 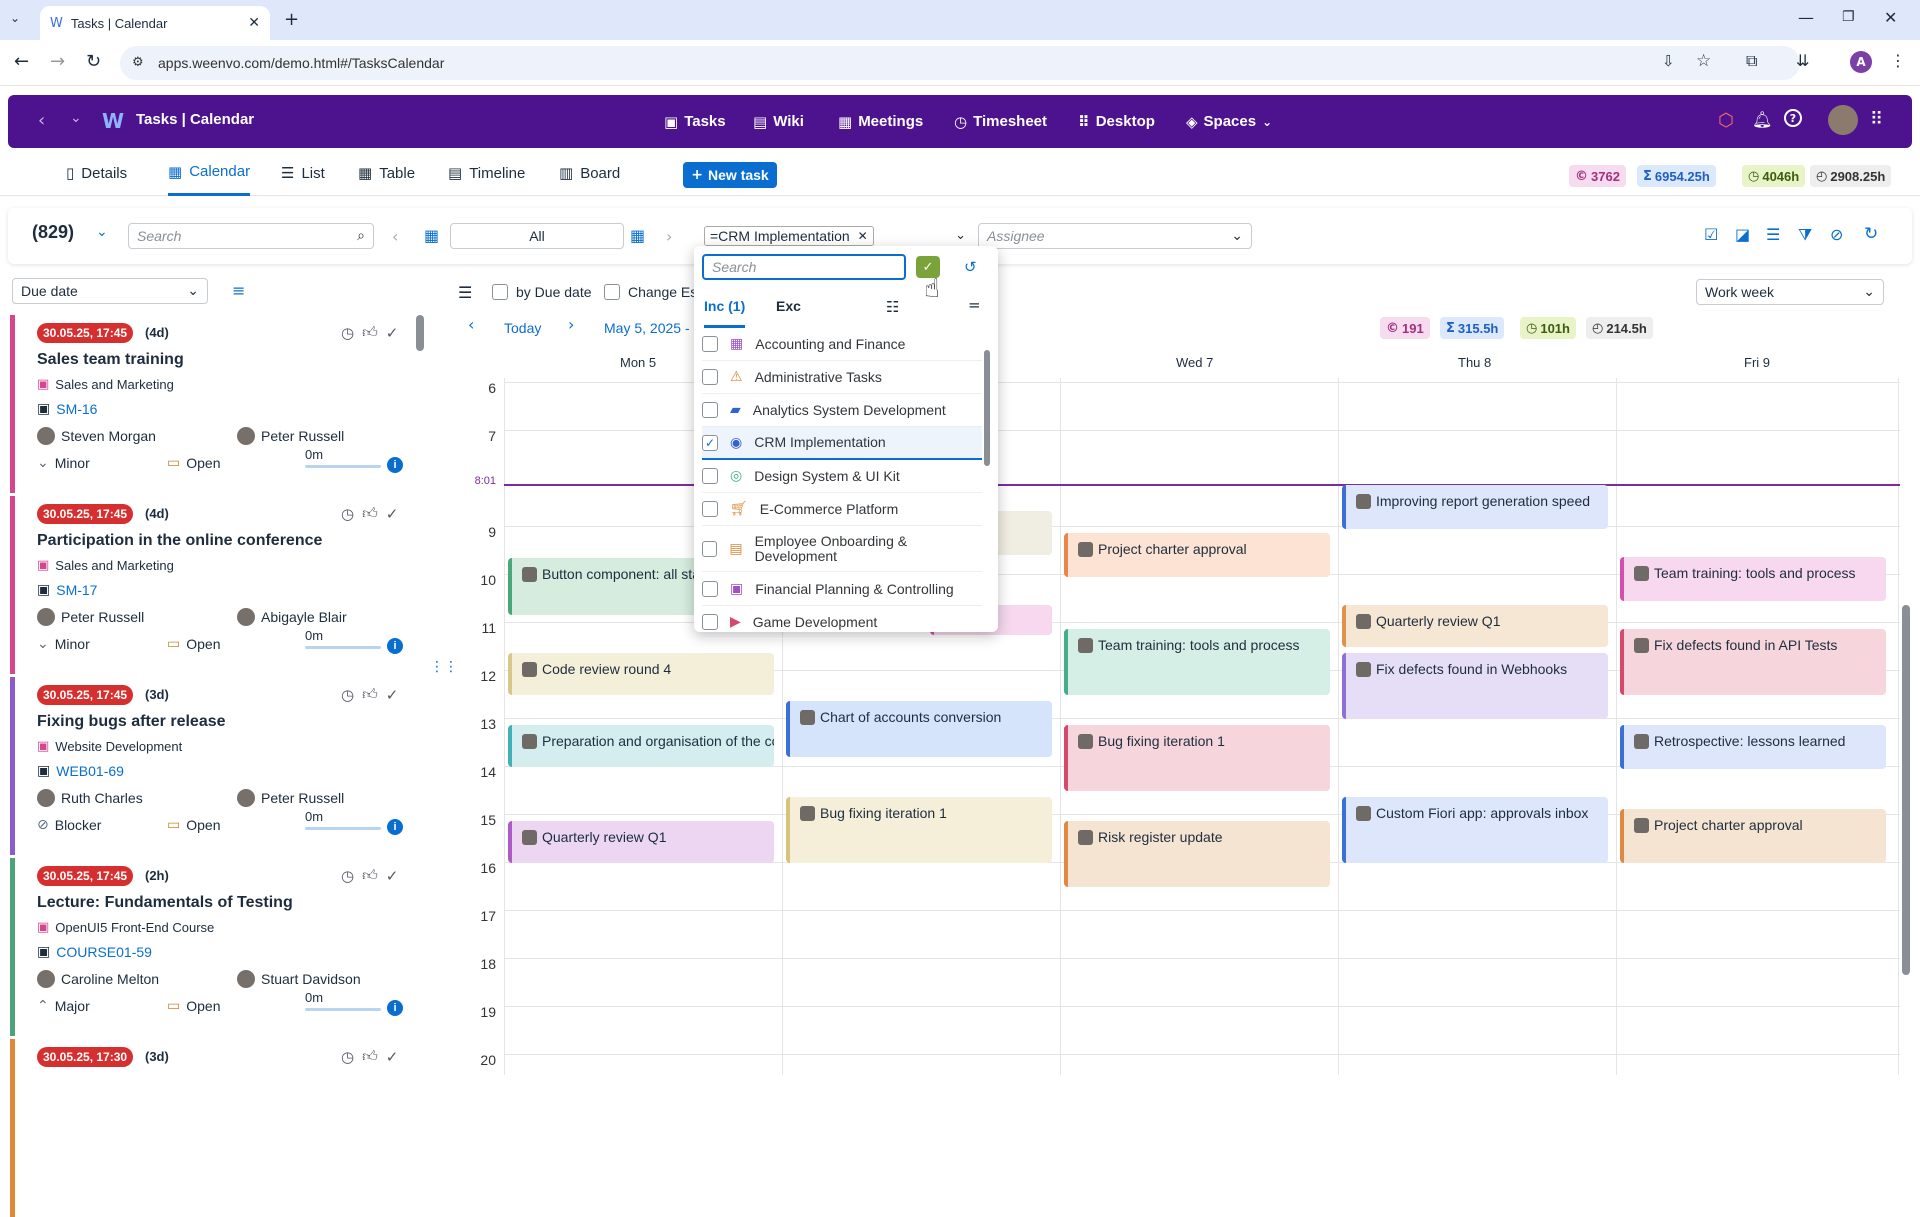 What do you see at coordinates (41, 120) in the screenshot?
I see `back-nav-icon: ‹` at bounding box center [41, 120].